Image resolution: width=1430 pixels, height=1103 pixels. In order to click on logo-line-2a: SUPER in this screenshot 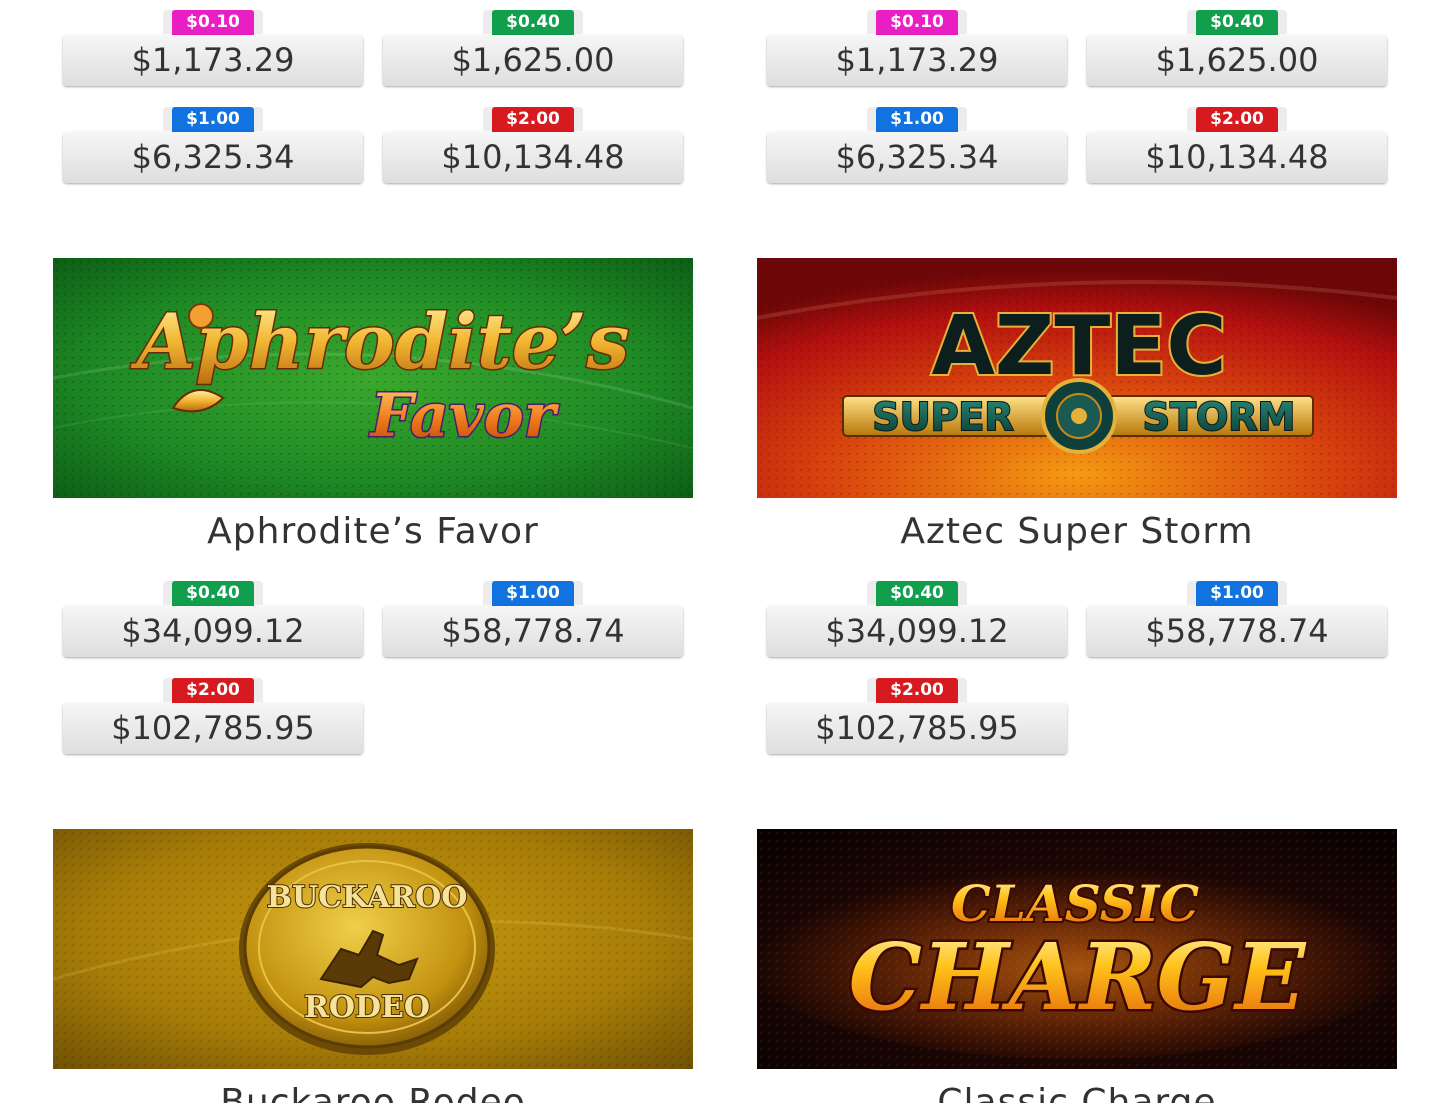, I will do `click(942, 417)`.